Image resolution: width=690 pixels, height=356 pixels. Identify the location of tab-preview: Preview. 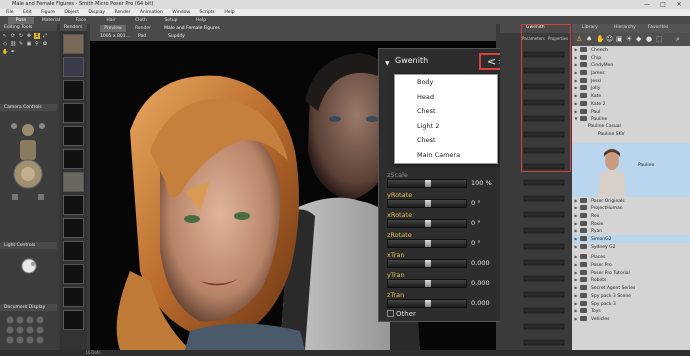
(113, 28).